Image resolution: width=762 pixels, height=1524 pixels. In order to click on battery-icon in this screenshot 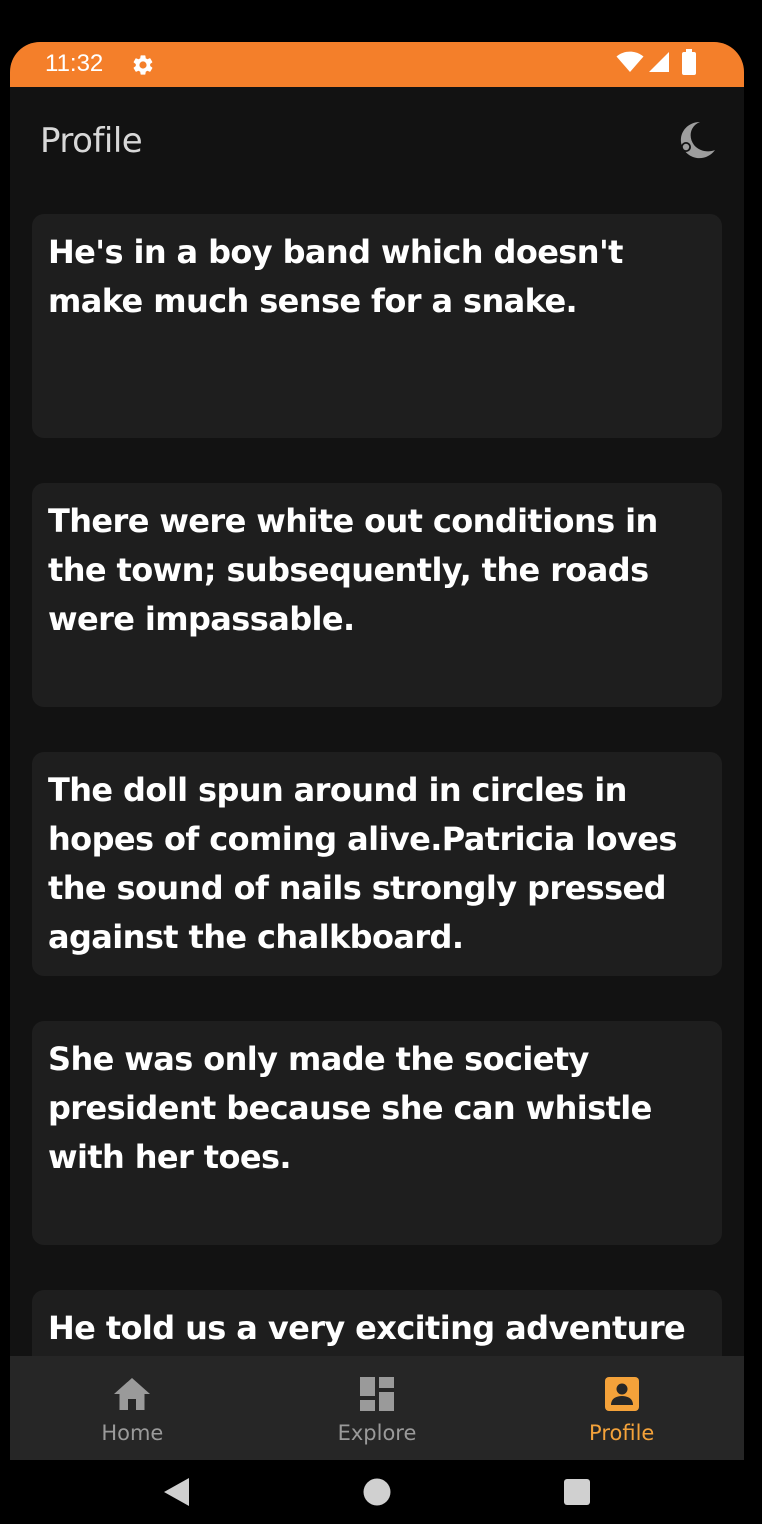, I will do `click(689, 64)`.